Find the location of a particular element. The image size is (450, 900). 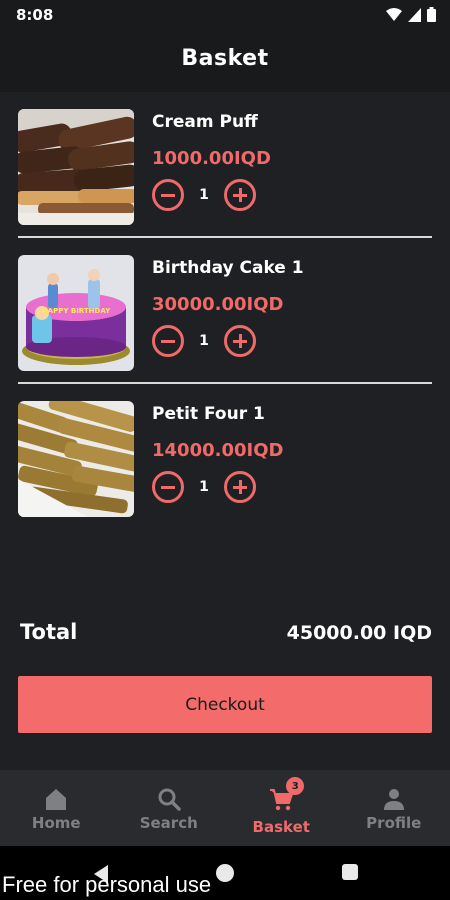

basket-item: Cream Puff 1000.00IQD 1 is located at coordinates (225, 165).